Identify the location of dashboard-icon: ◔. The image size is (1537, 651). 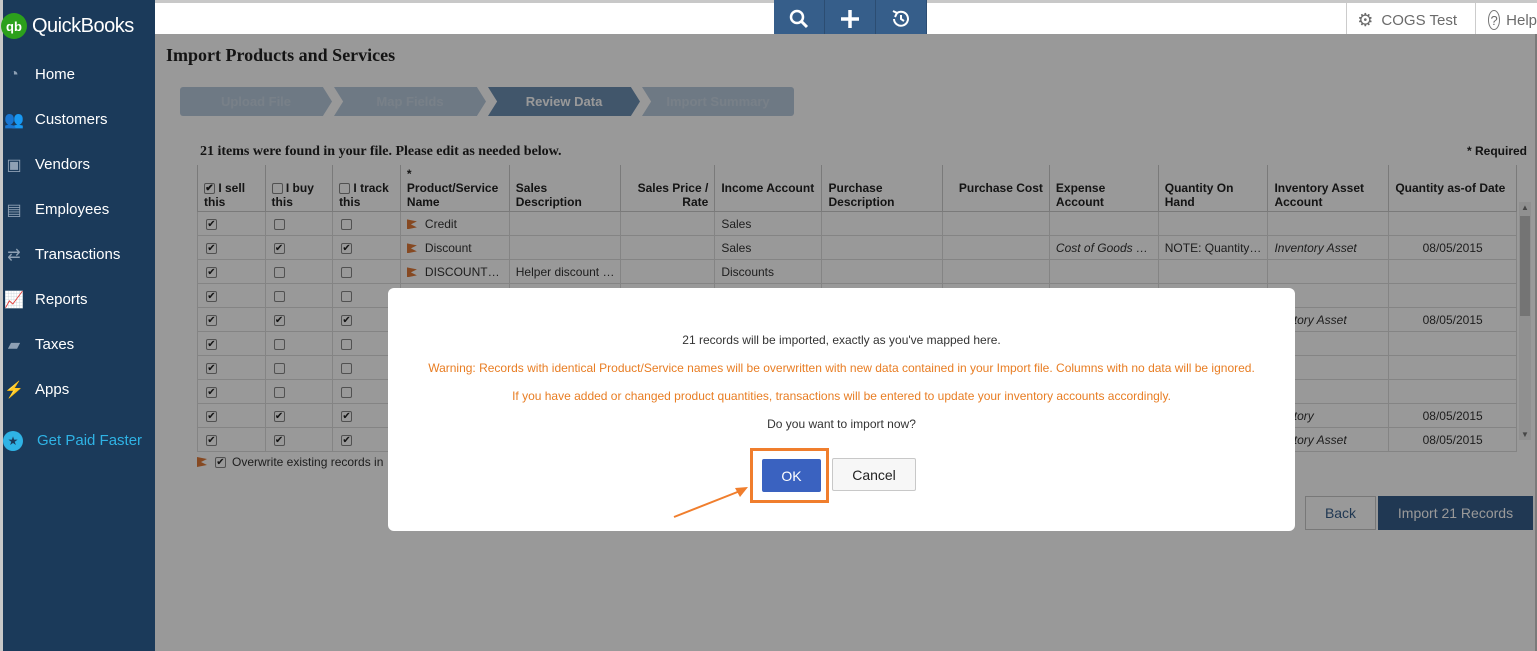
(14, 74).